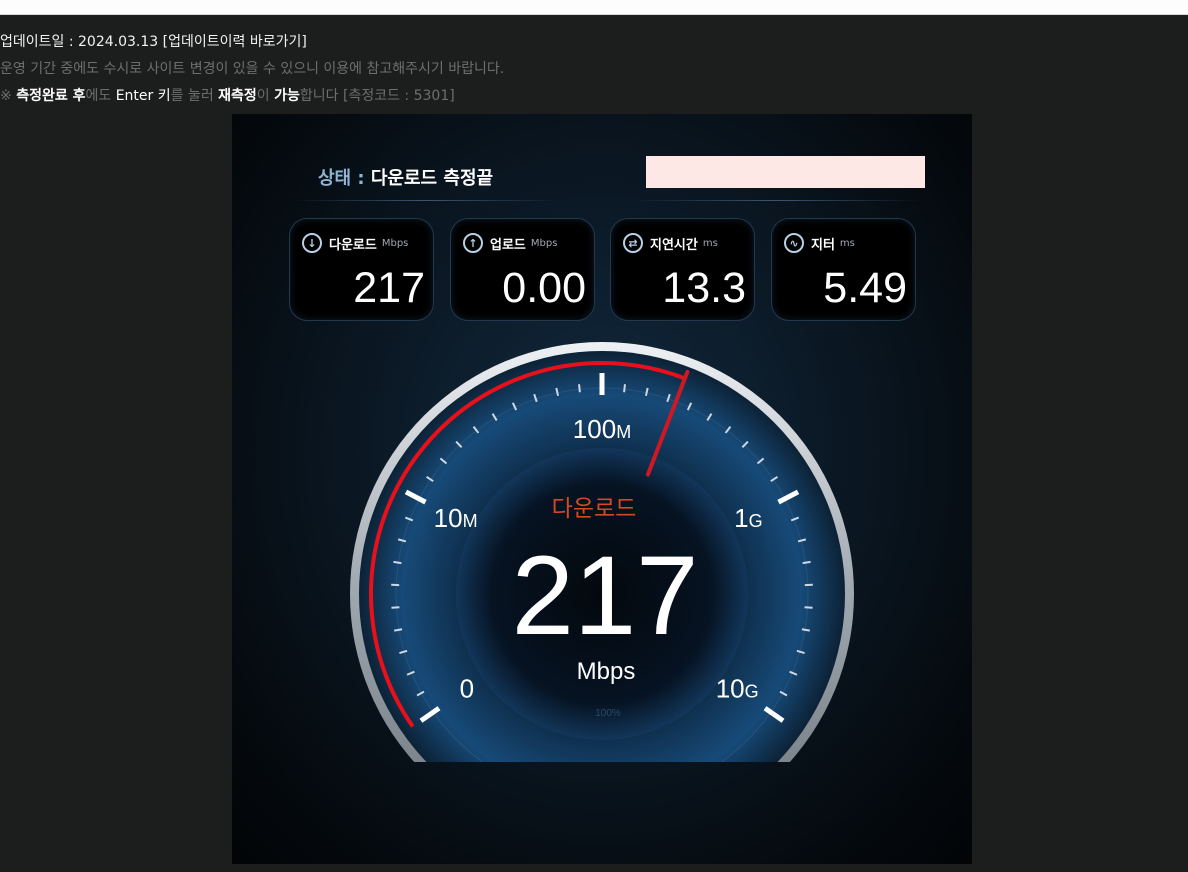 The width and height of the screenshot is (1188, 872). Describe the element at coordinates (608, 713) in the screenshot. I see `gauge-progress-text: 100%` at that location.